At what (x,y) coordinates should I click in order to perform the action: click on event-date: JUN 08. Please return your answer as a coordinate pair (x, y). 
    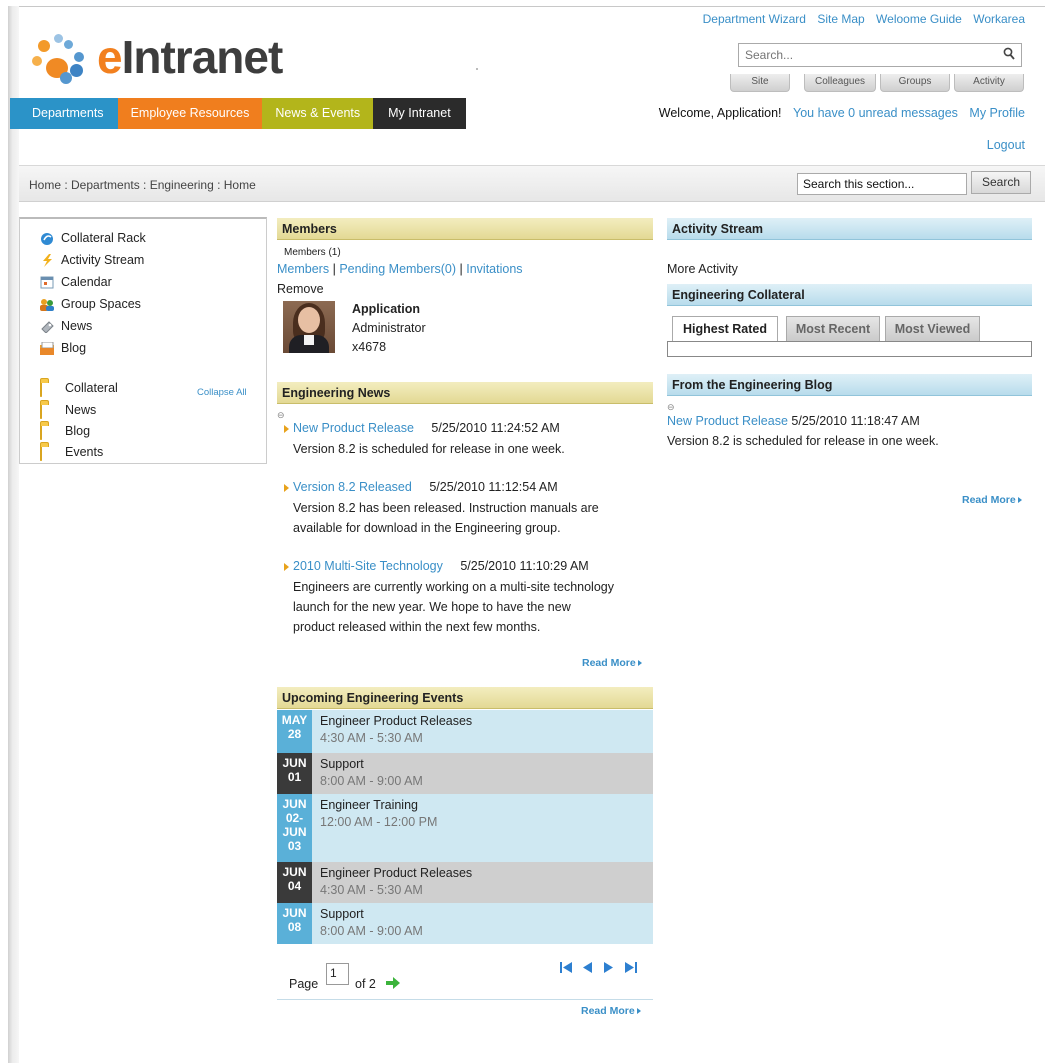
    Looking at the image, I should click on (294, 923).